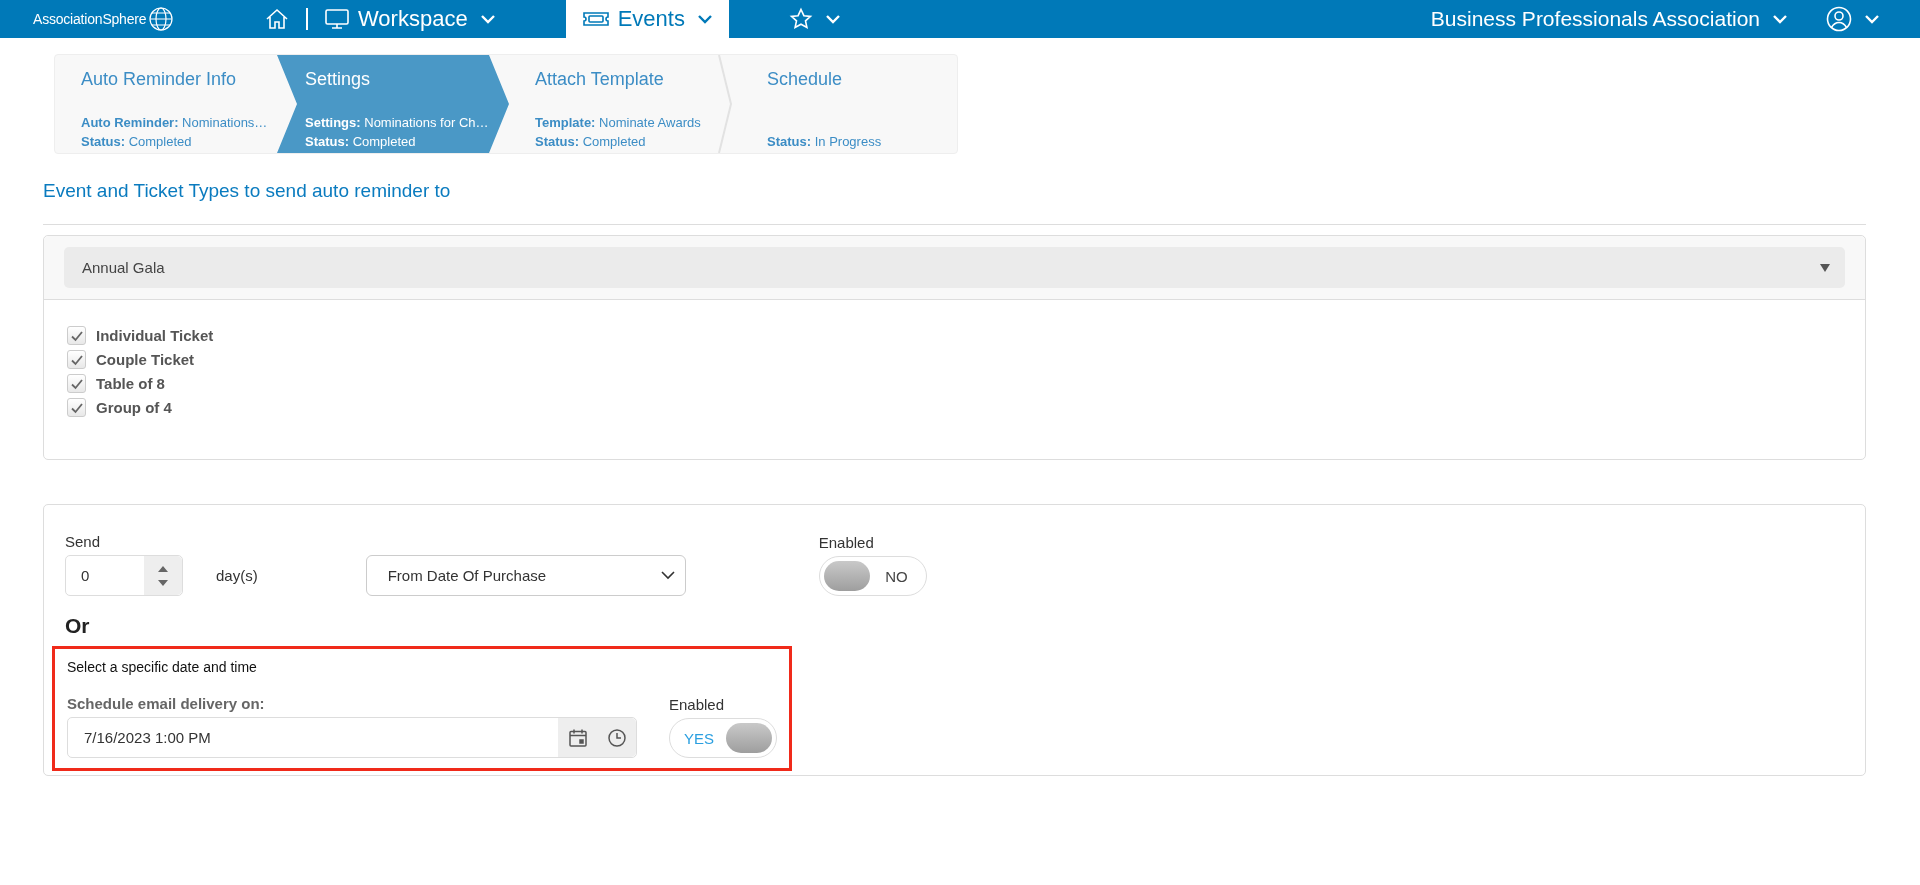 The height and width of the screenshot is (885, 1920). What do you see at coordinates (805, 80) in the screenshot?
I see `step-title: Schedule` at bounding box center [805, 80].